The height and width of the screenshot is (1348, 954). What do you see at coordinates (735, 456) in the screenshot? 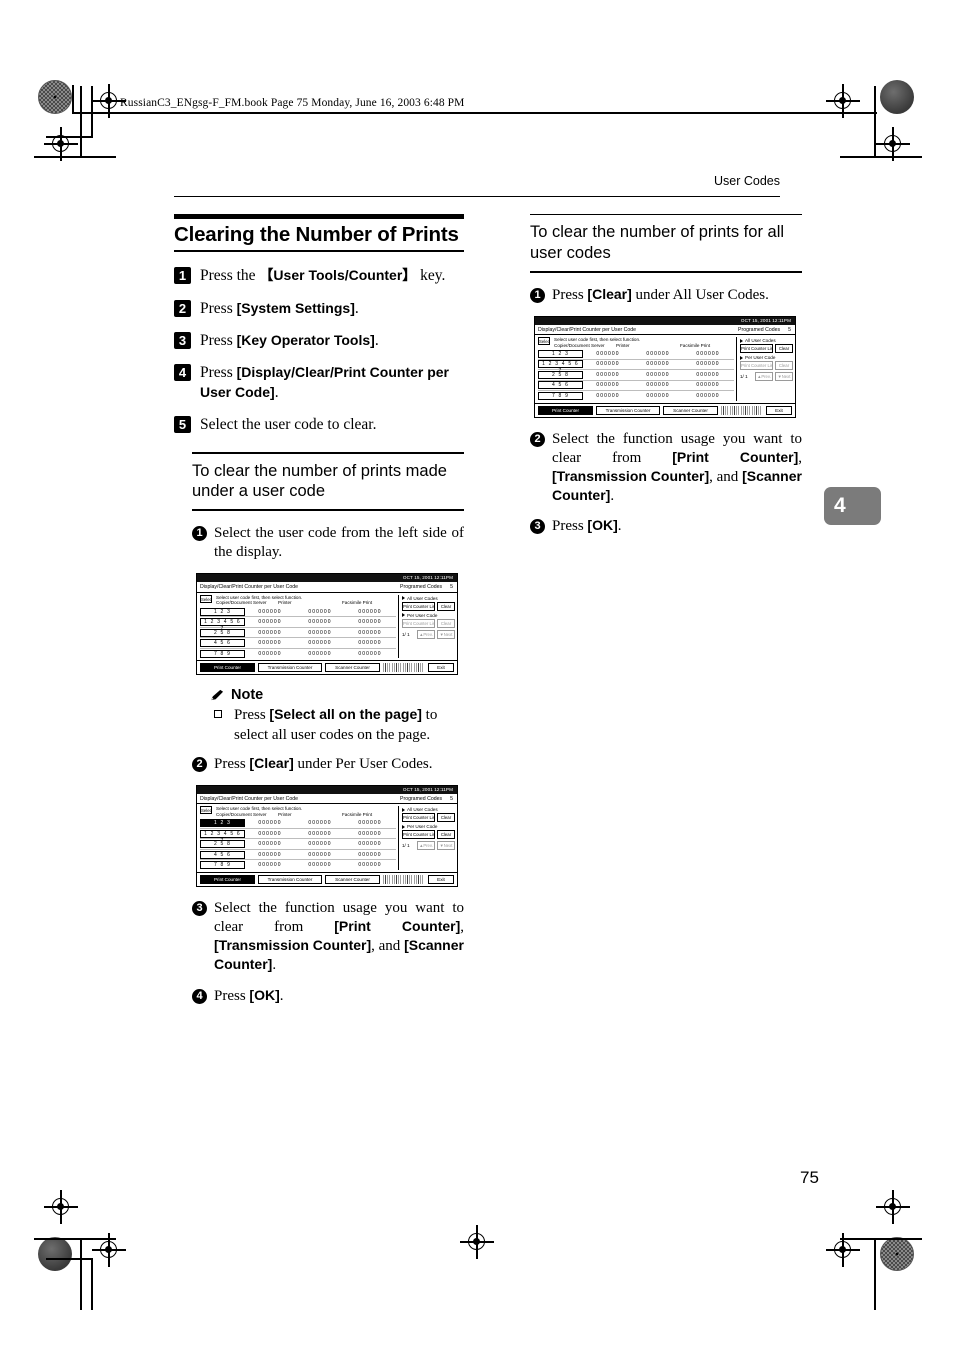
I see `ui-label-token: [Print Counter]` at bounding box center [735, 456].